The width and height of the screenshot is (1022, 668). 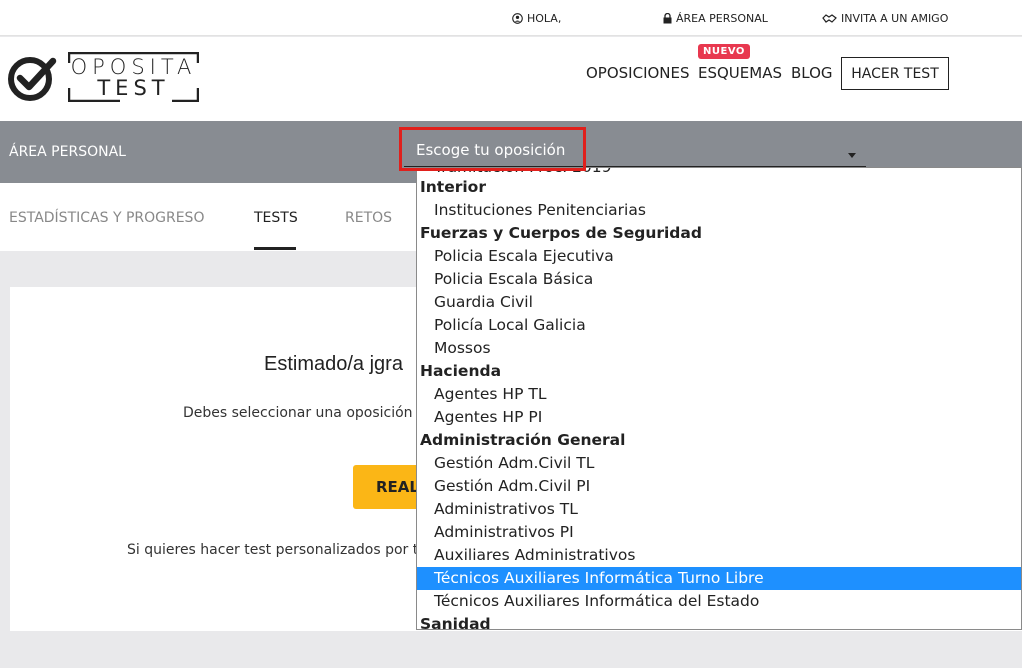 I want to click on select-label: Escoge tu oposición, so click(x=491, y=150).